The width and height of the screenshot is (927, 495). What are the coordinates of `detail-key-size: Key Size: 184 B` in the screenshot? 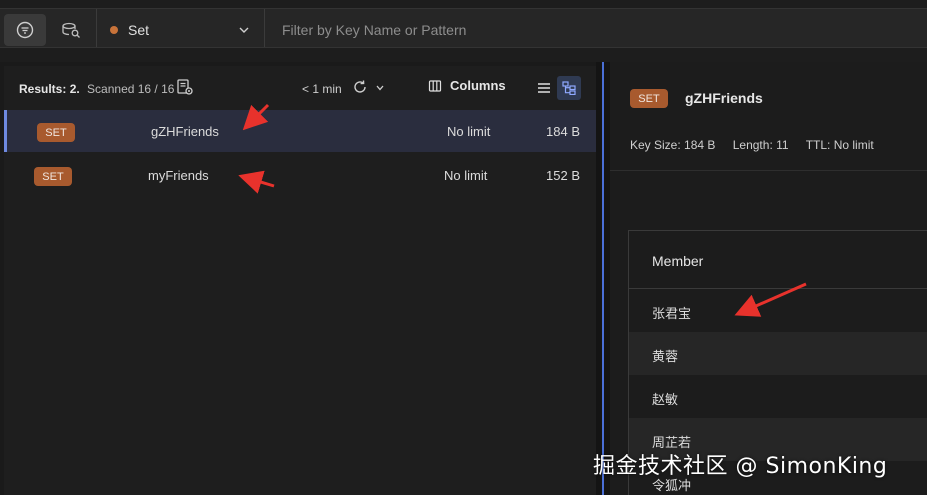 It's located at (673, 145).